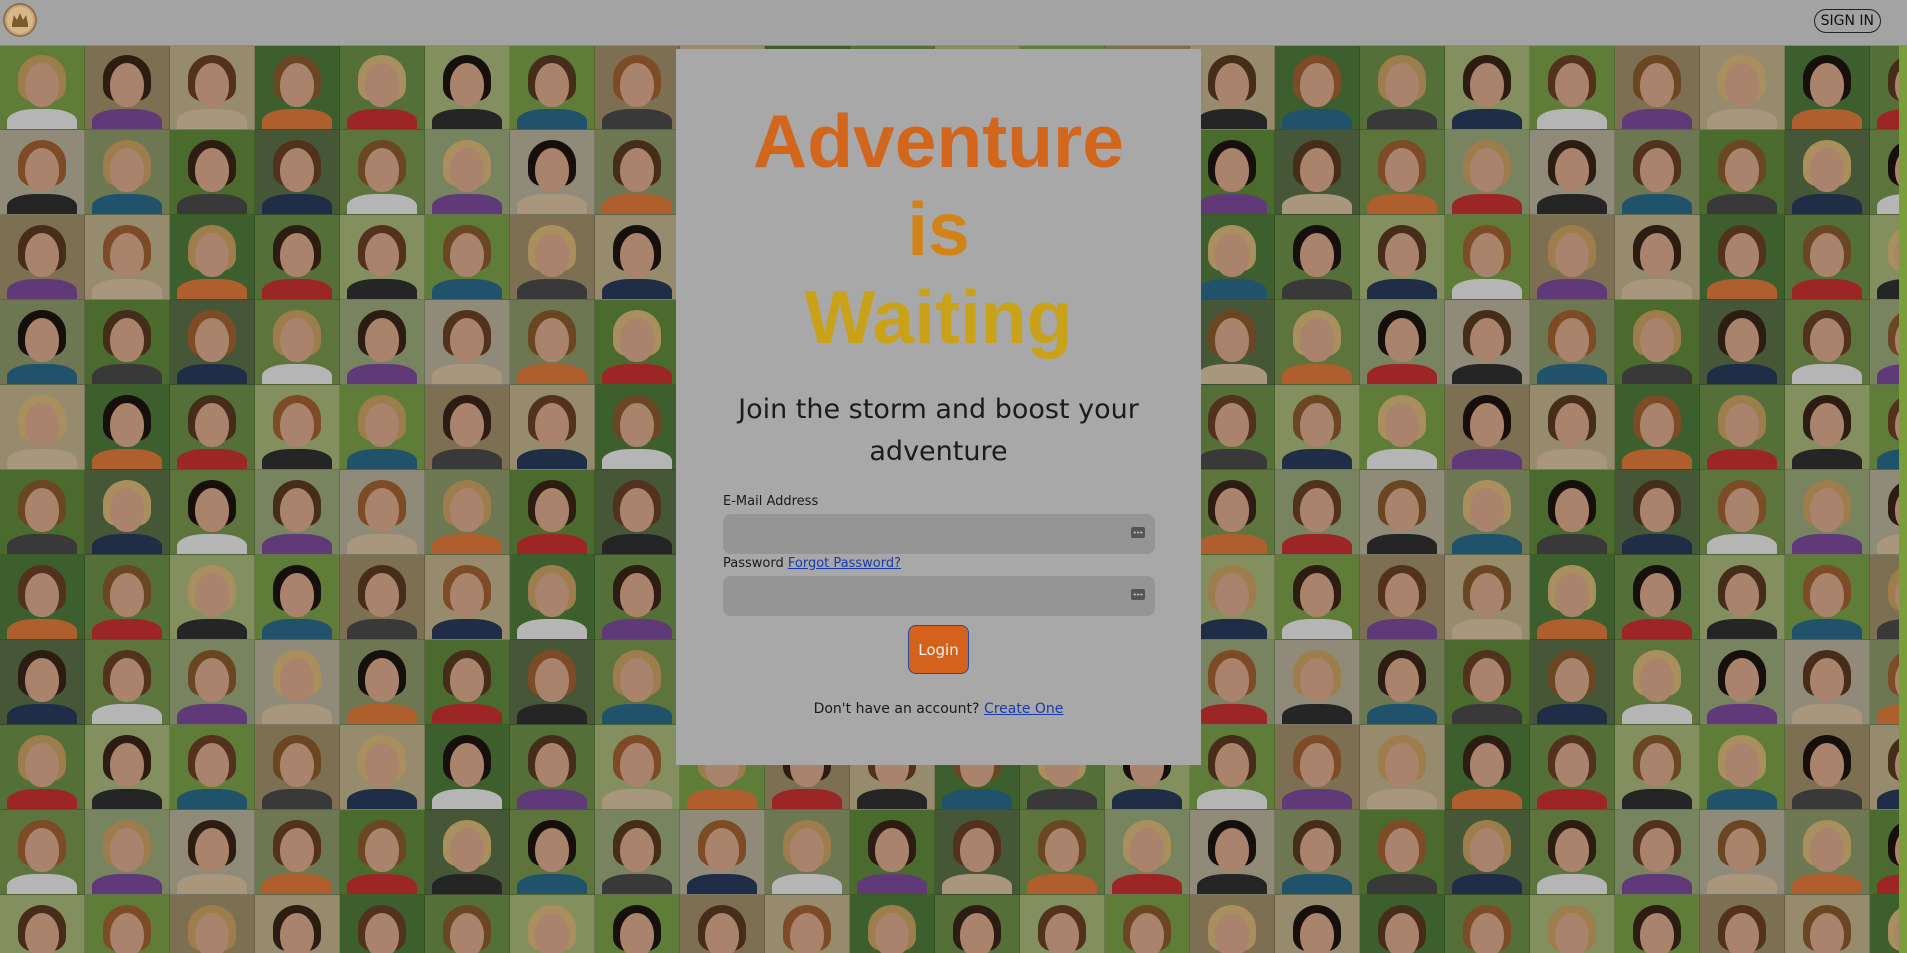 This screenshot has height=953, width=1907. What do you see at coordinates (953, 23) in the screenshot?
I see `top-navbar: SIGN IN` at bounding box center [953, 23].